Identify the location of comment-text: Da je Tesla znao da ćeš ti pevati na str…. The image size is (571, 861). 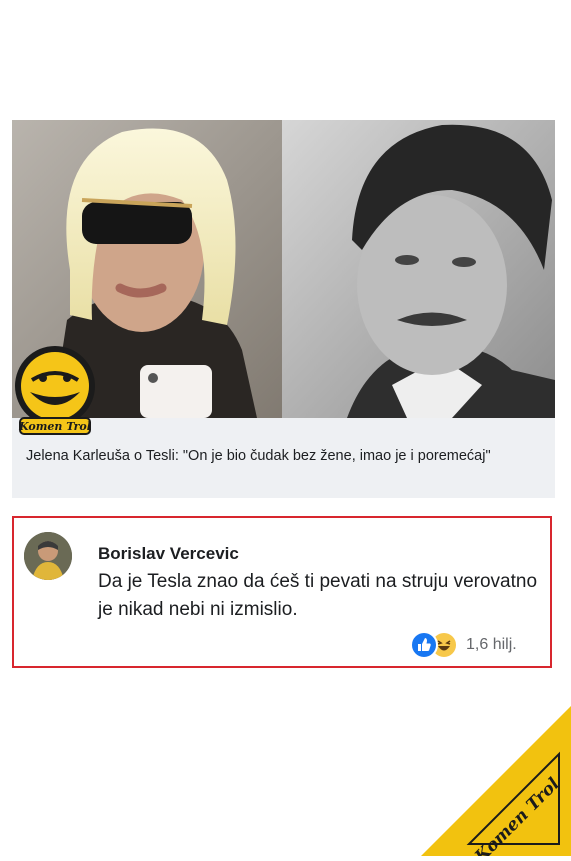
(318, 595).